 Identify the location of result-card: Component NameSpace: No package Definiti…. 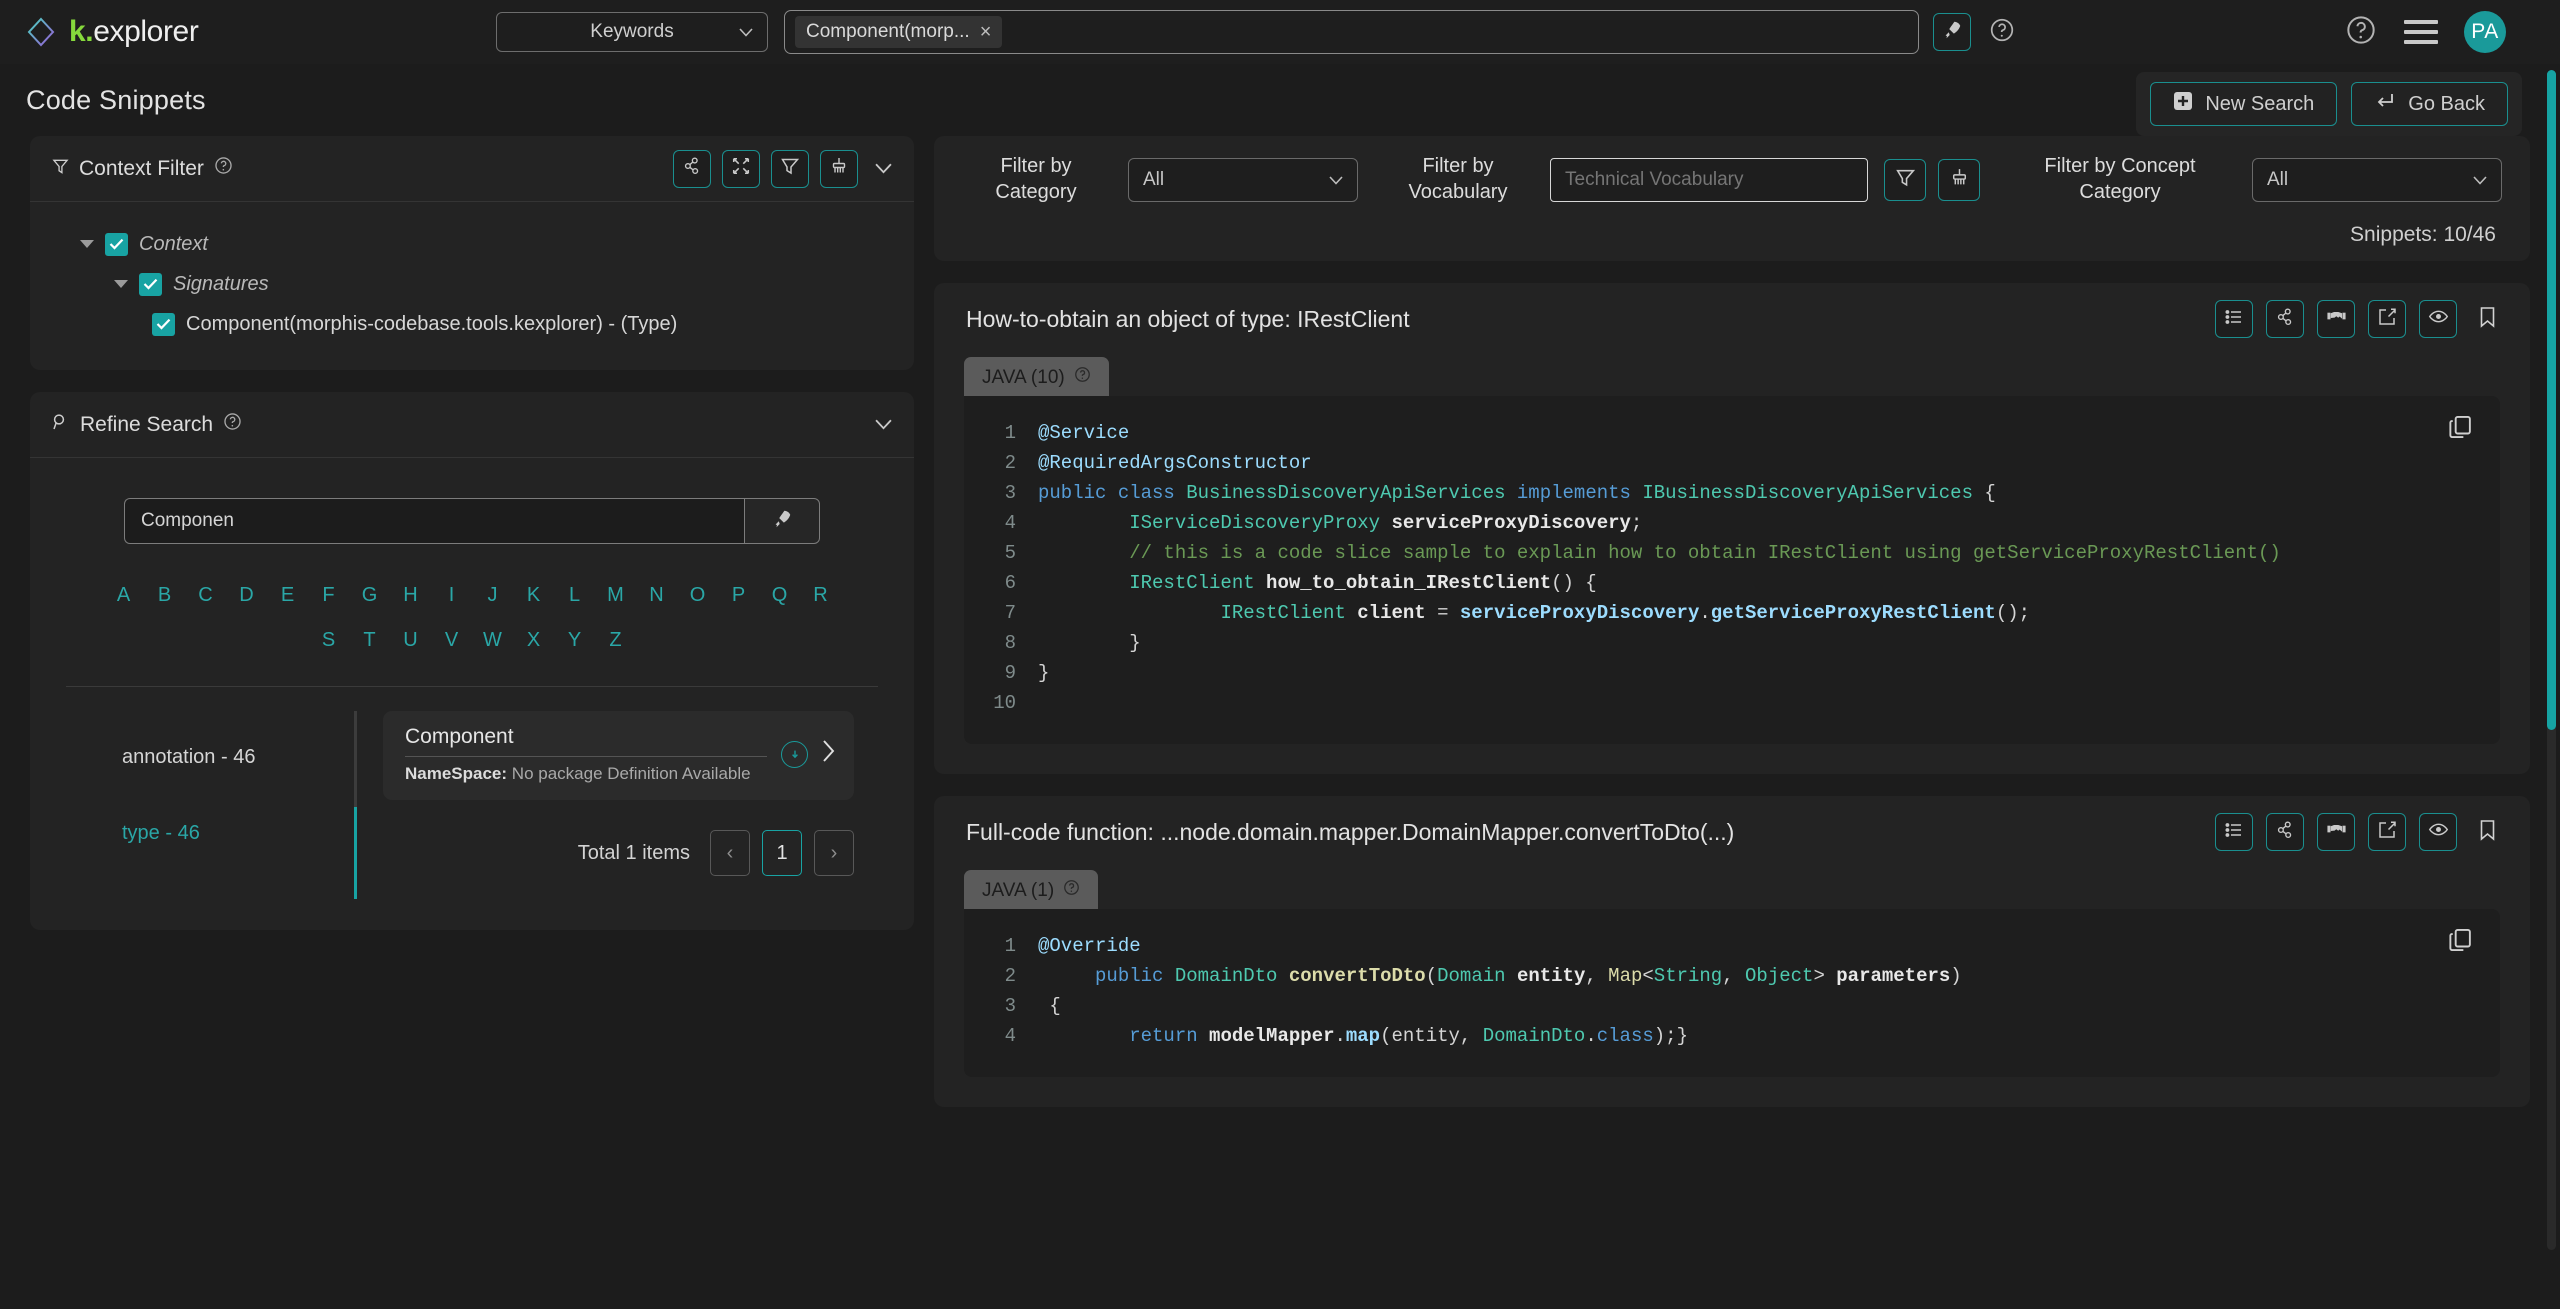
(618, 755).